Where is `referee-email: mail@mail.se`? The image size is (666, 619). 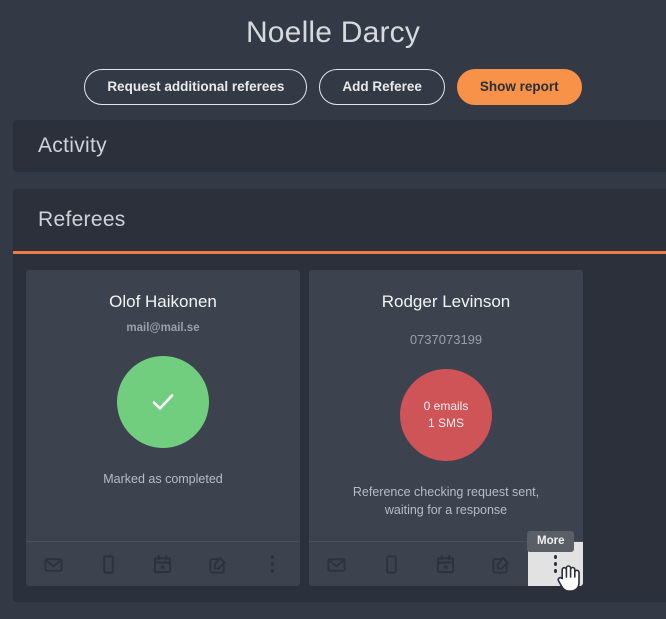
referee-email: mail@mail.se is located at coordinates (163, 328).